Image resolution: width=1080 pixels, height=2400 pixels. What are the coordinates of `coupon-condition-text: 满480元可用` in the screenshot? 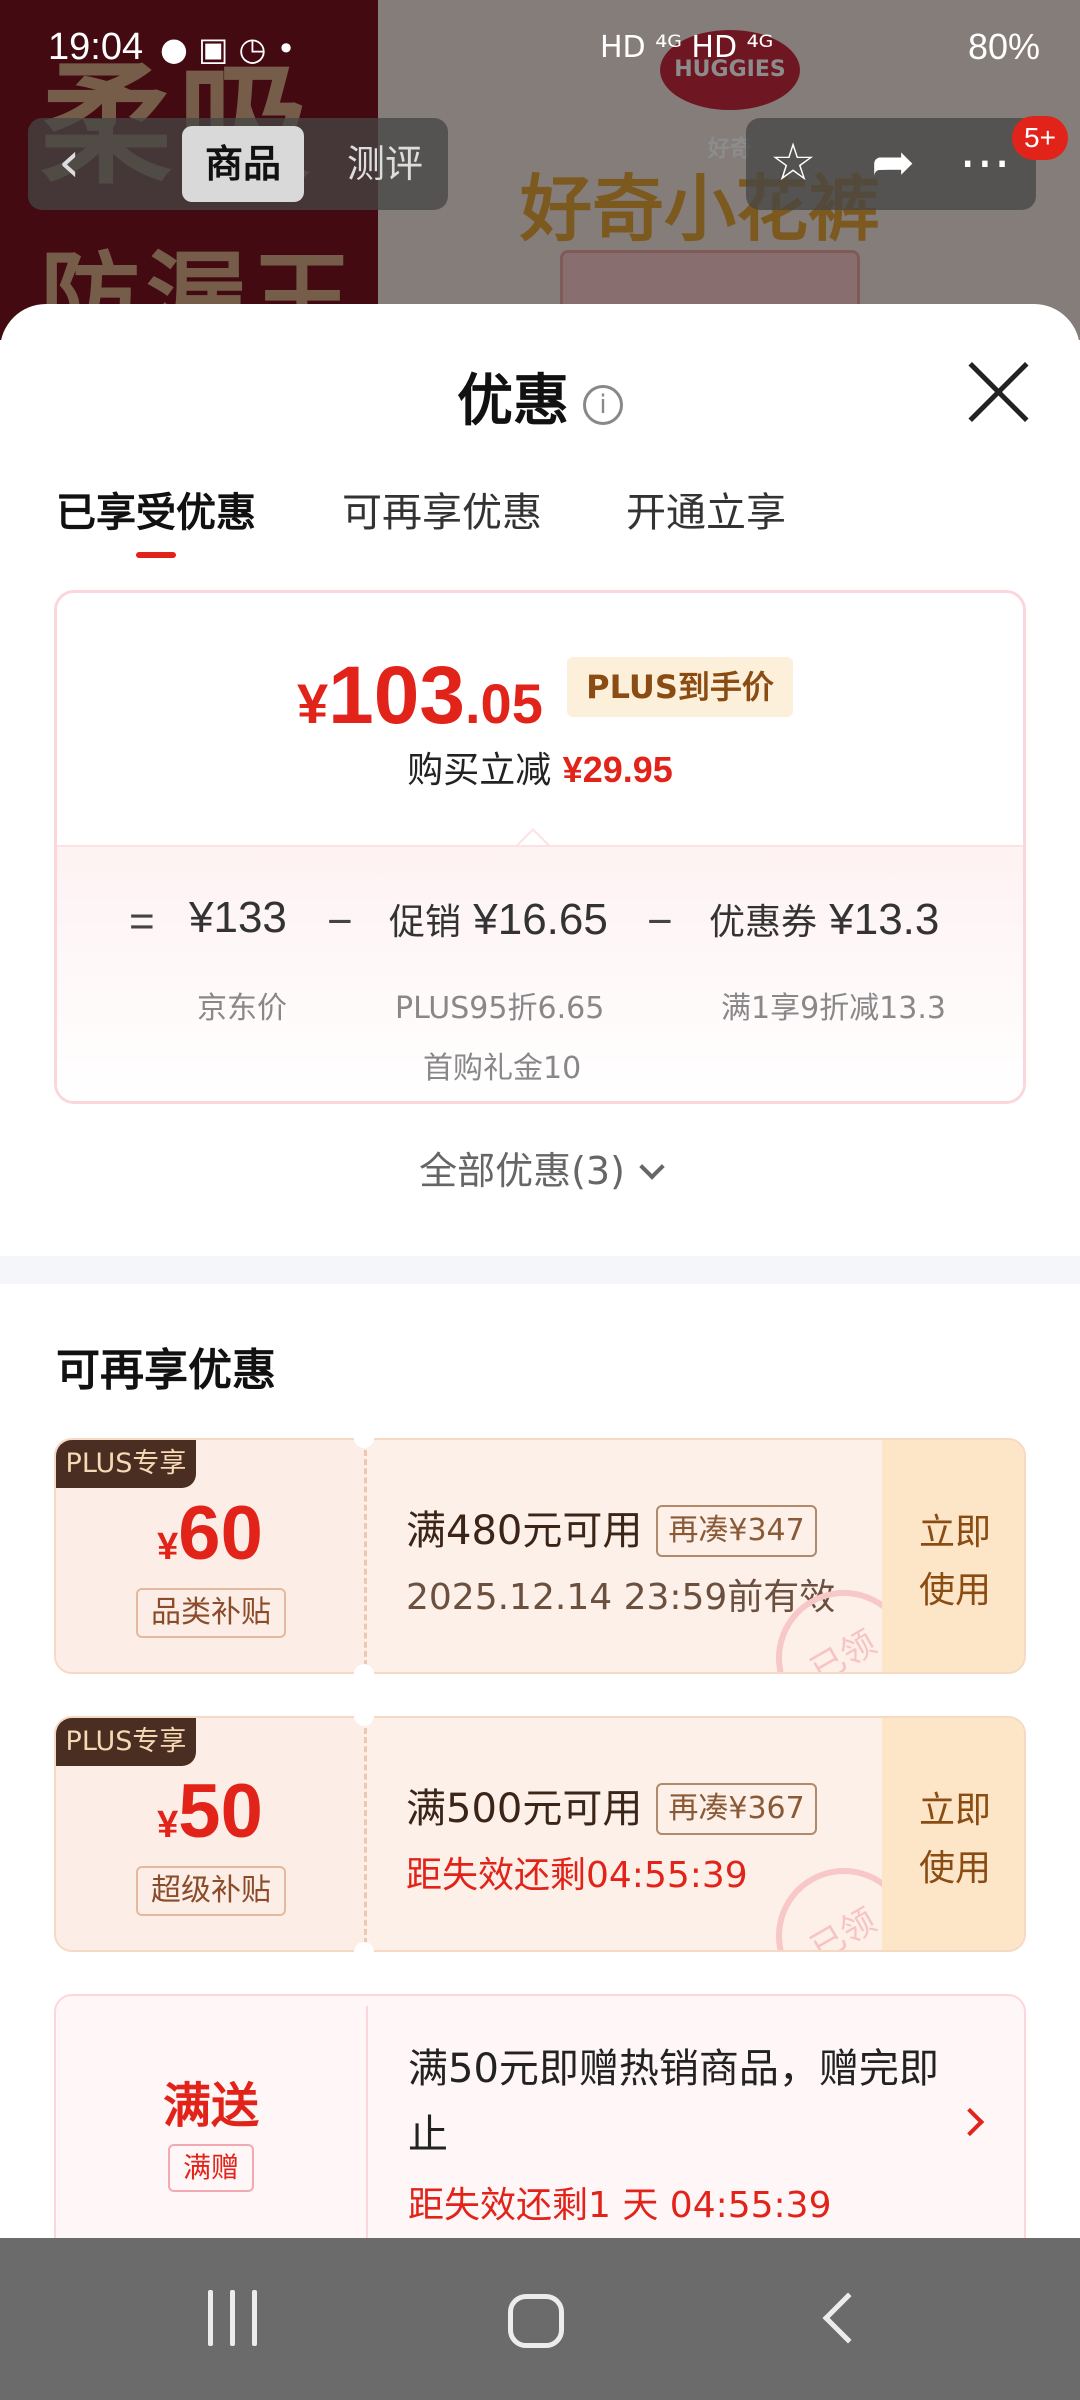 It's located at (524, 1531).